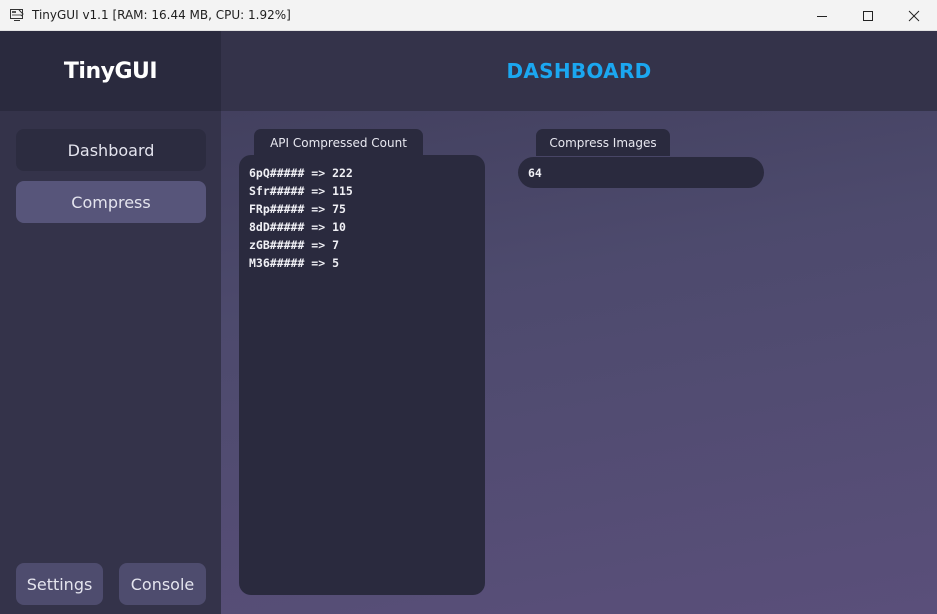 This screenshot has width=937, height=614. I want to click on window-title: TinyGUI v1.1 [RAM: 16.44 MB, CPU: 1.92%], so click(161, 15).